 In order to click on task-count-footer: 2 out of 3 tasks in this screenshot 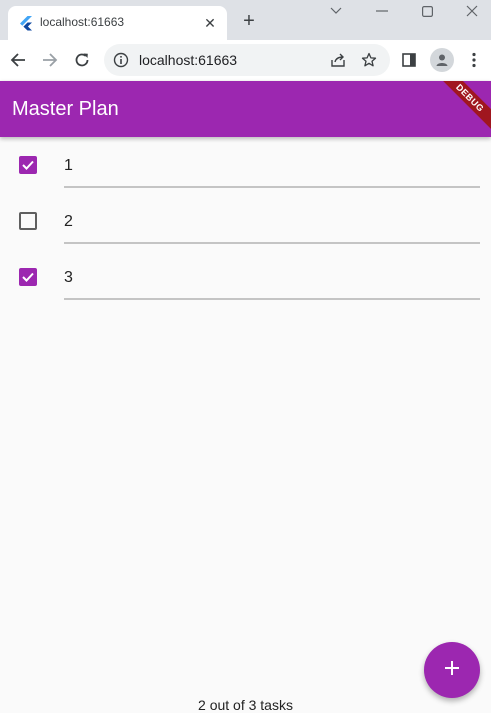, I will do `click(245, 705)`.